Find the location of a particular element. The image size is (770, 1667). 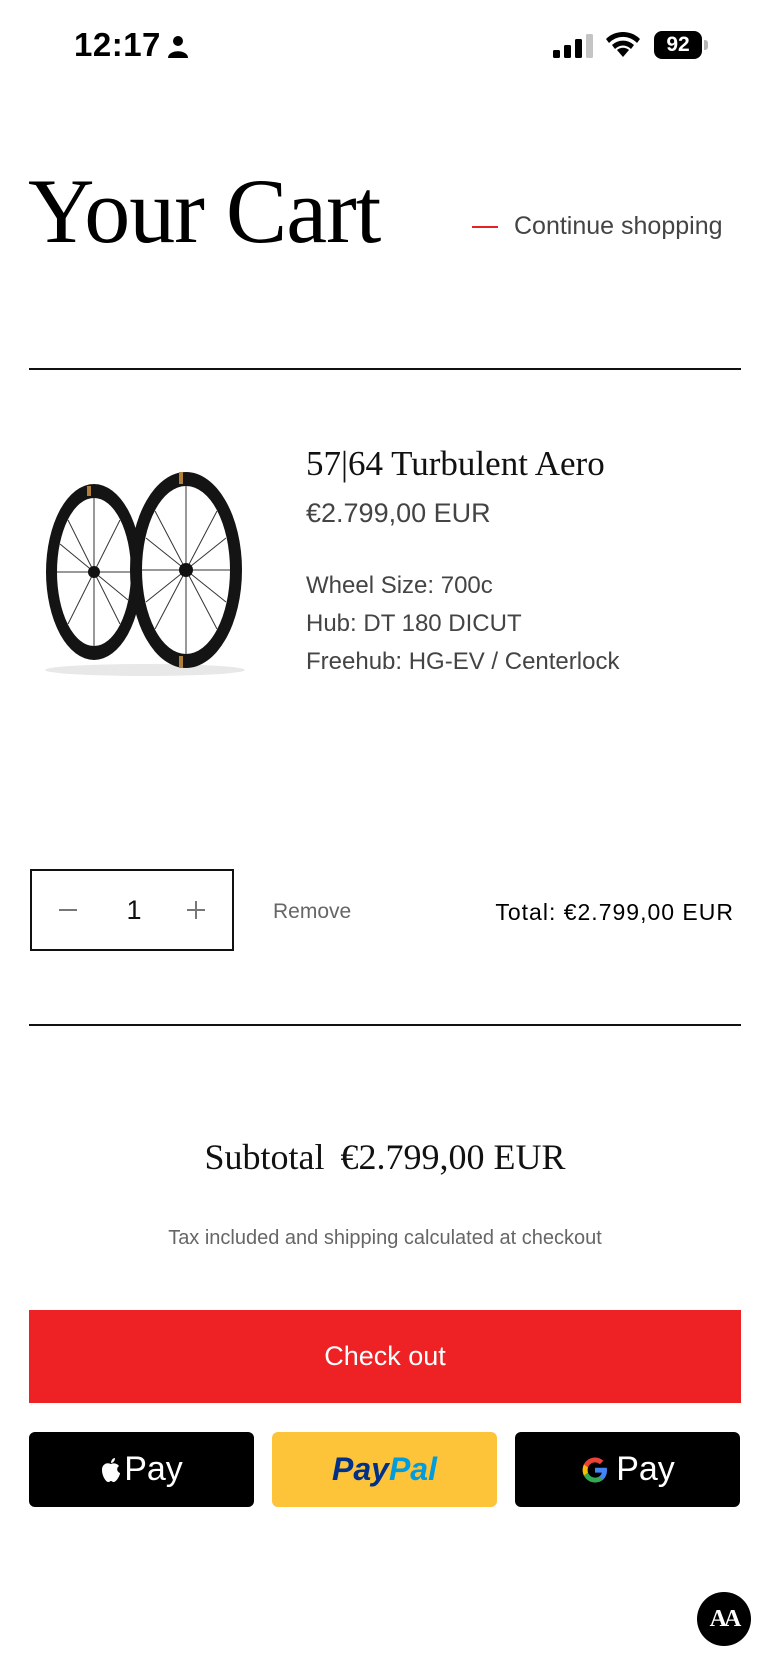

quantity-decrease-button is located at coordinates (68, 910).